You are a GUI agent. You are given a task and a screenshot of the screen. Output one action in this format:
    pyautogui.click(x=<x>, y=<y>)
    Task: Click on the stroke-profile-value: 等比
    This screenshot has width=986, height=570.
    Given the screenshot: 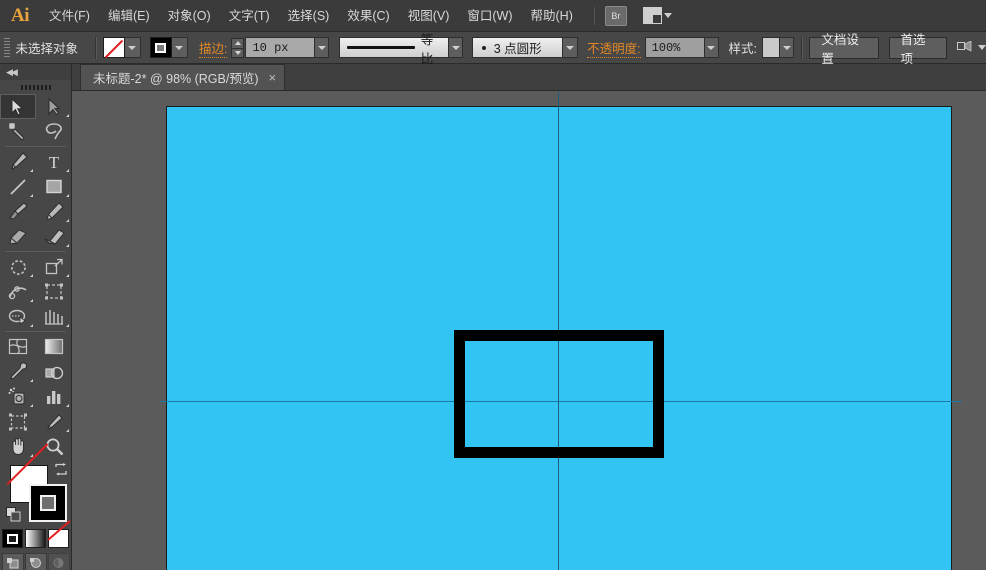 What is the action you would take?
    pyautogui.click(x=427, y=49)
    